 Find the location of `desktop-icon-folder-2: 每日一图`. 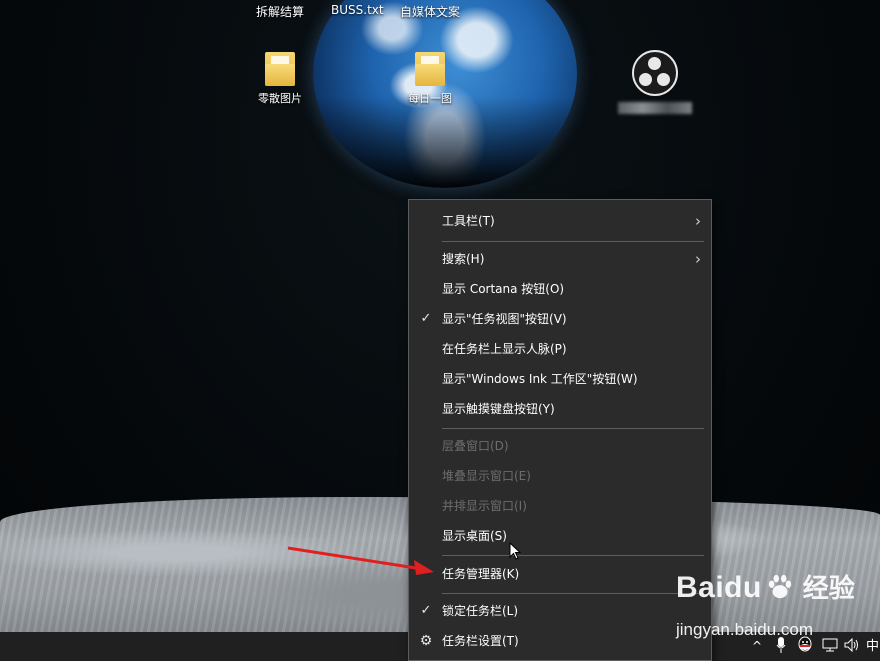

desktop-icon-folder-2: 每日一图 is located at coordinates (430, 79).